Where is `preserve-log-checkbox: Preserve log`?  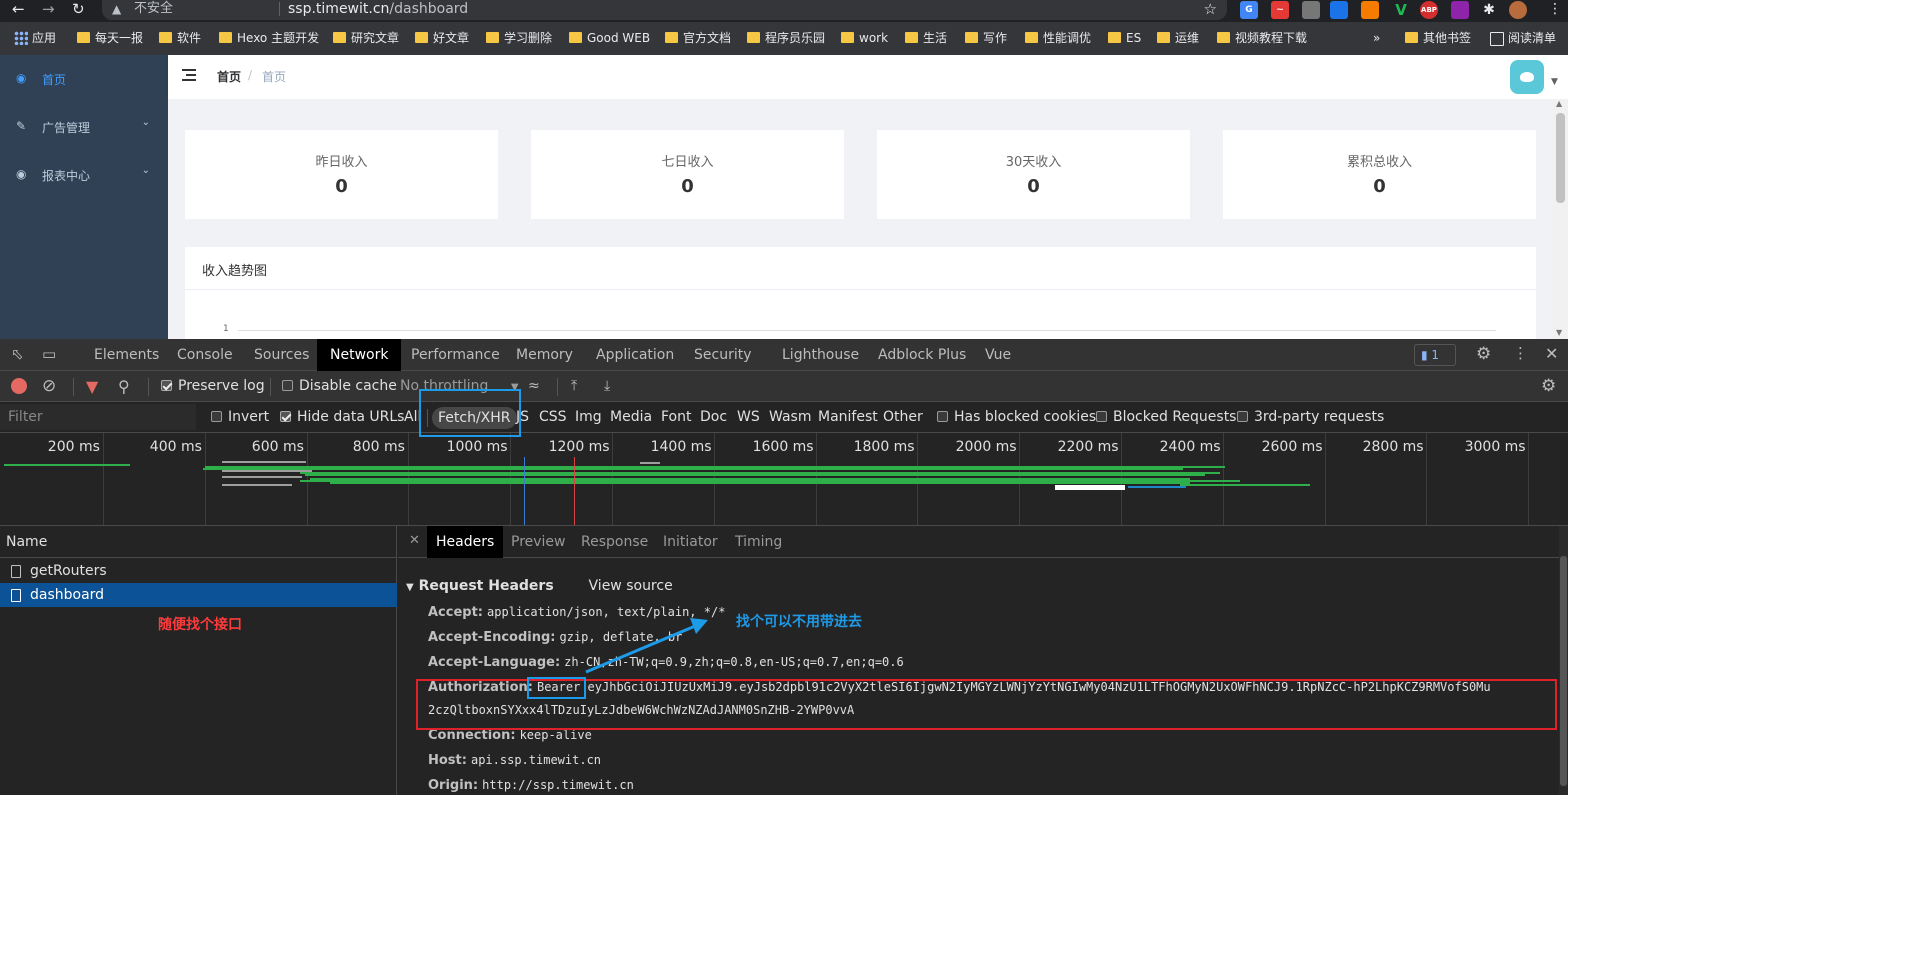 preserve-log-checkbox: Preserve log is located at coordinates (213, 386).